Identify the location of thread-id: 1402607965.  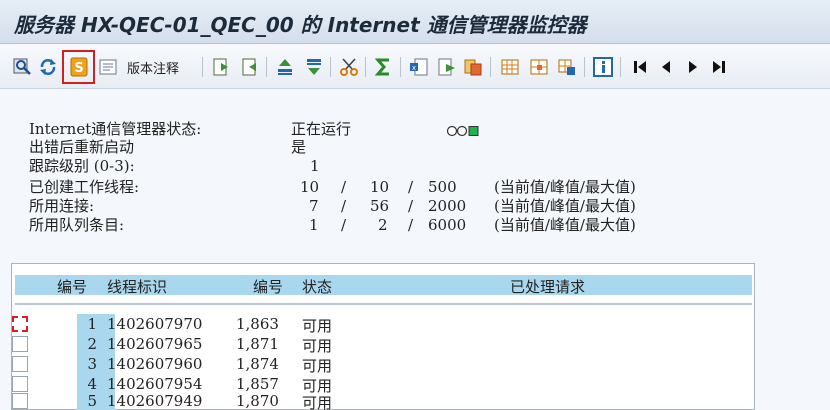
(155, 344).